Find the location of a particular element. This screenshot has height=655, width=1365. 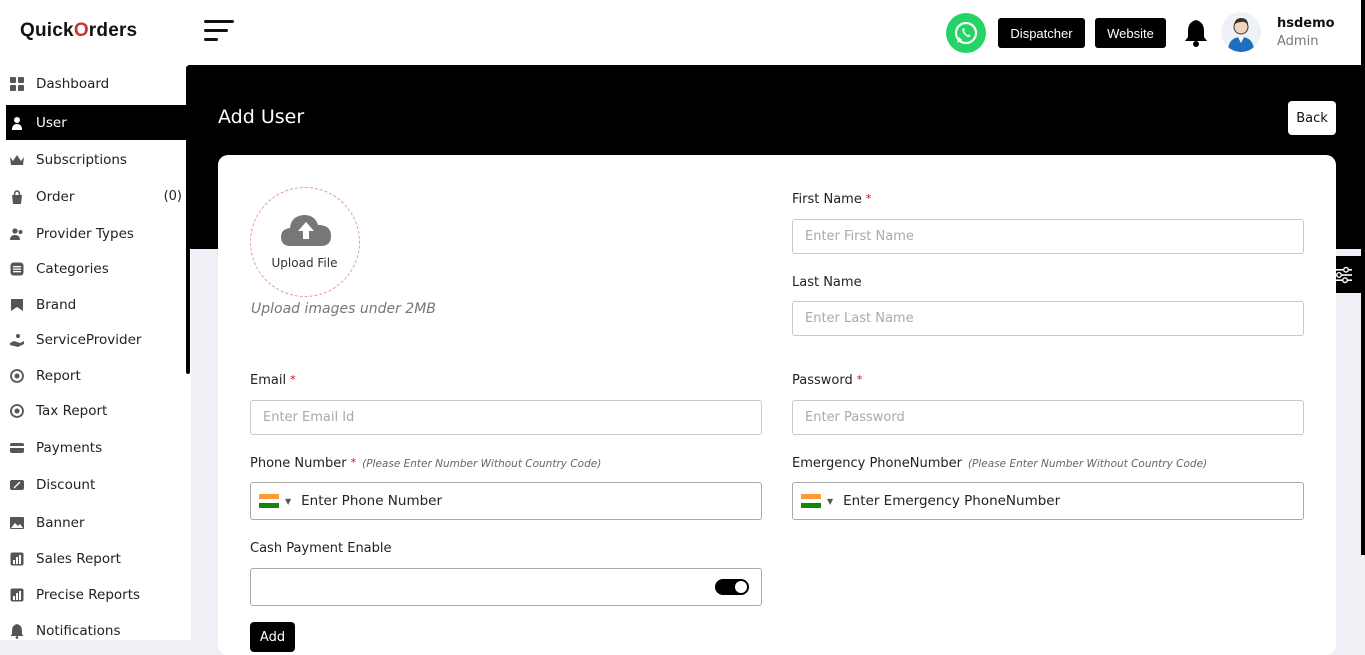

sidebar-item-label: Discount is located at coordinates (66, 484).